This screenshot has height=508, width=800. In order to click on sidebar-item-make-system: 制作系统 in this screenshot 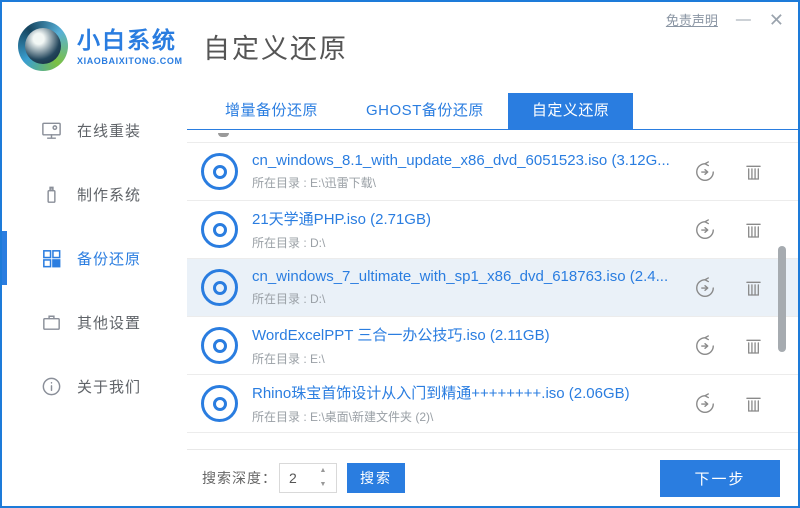, I will do `click(94, 194)`.